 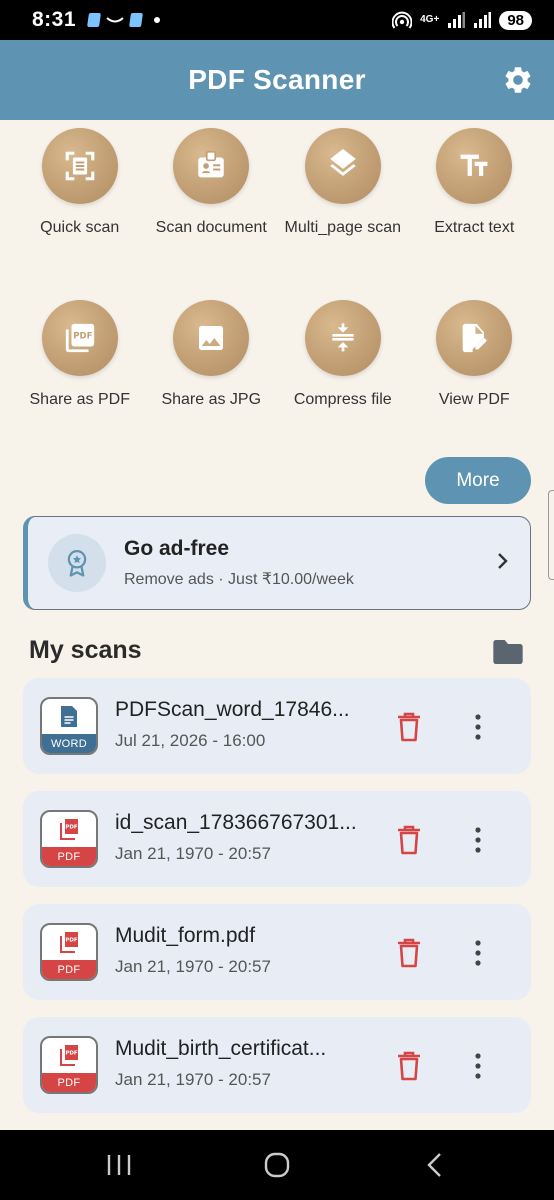 I want to click on tool-multi-page-scan: Multi_page scan, so click(x=343, y=202).